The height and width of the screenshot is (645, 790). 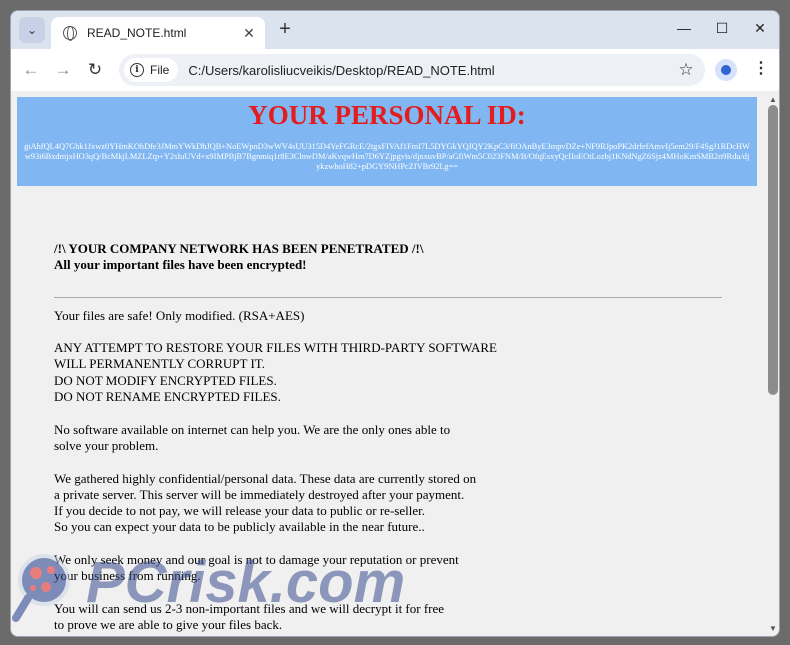 I want to click on site-info-button: i File, so click(x=151, y=70).